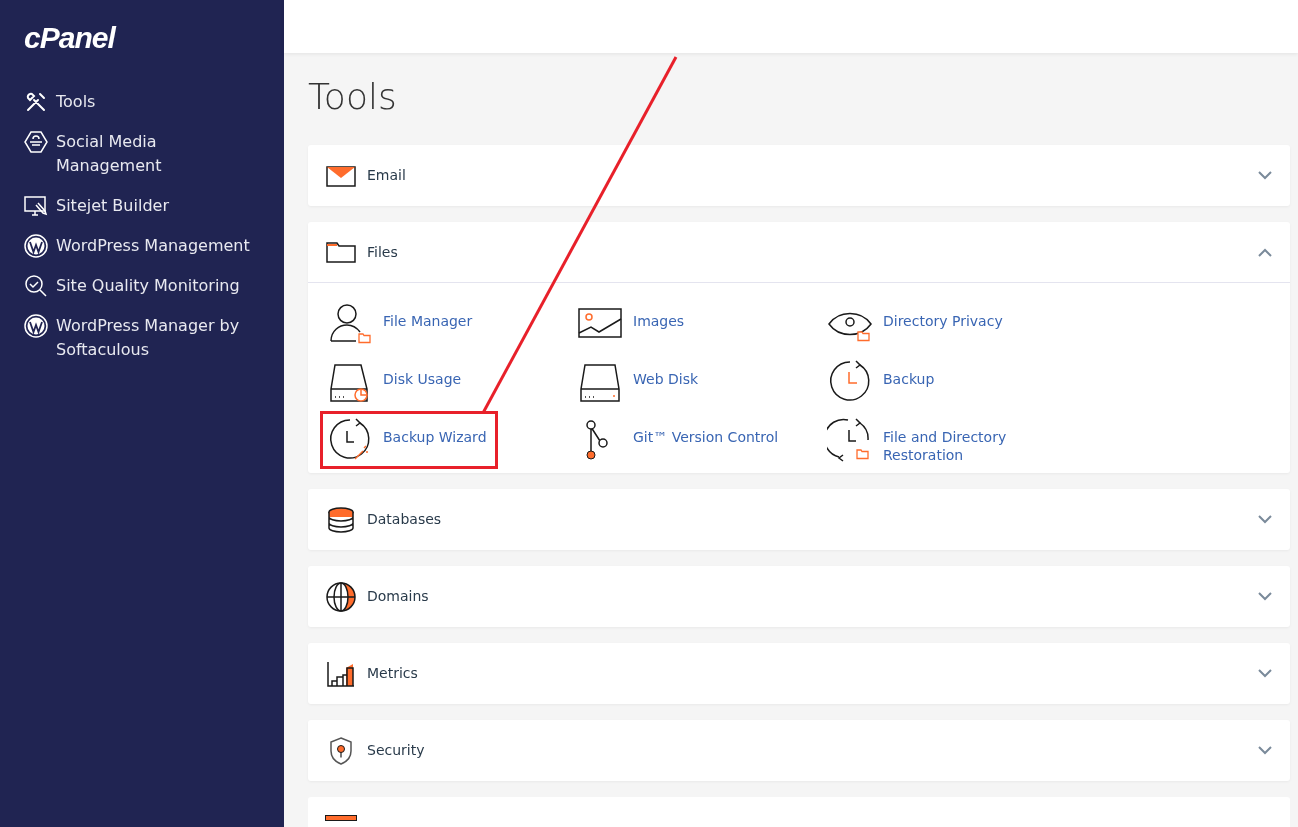 This screenshot has height=827, width=1298. What do you see at coordinates (36, 206) in the screenshot?
I see `monitor-icon` at bounding box center [36, 206].